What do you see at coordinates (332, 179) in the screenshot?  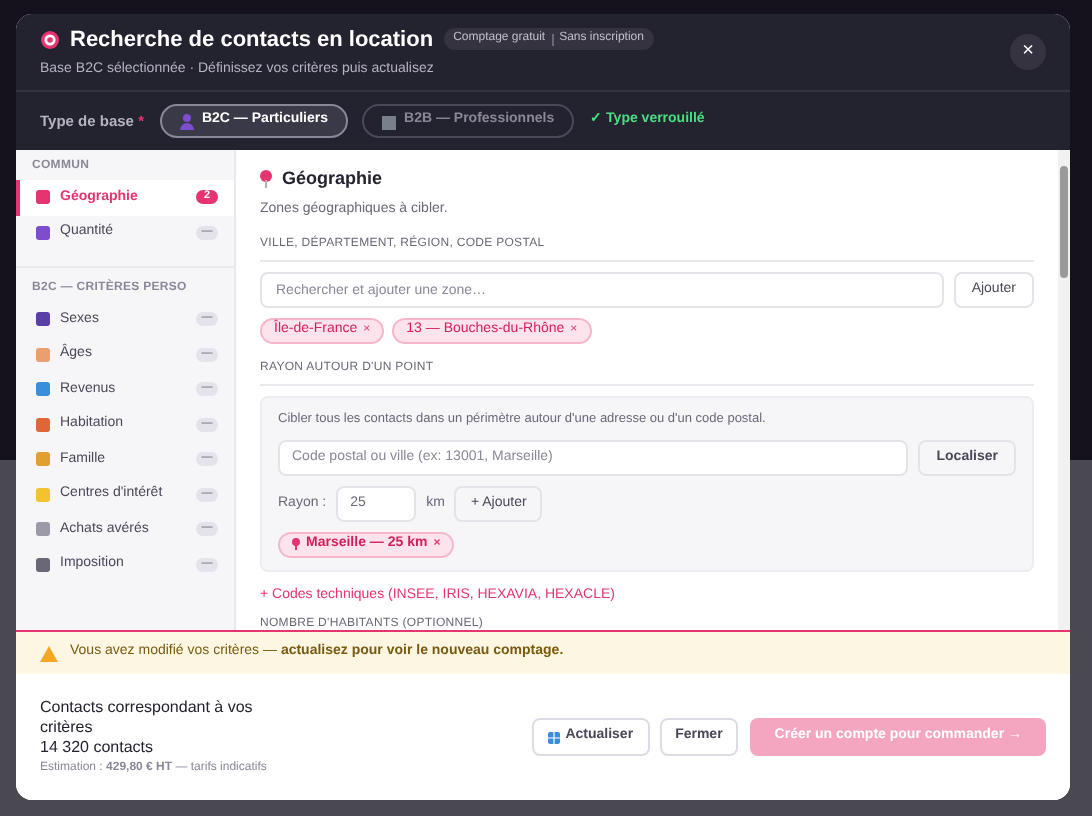 I see `section-title: Géographie` at bounding box center [332, 179].